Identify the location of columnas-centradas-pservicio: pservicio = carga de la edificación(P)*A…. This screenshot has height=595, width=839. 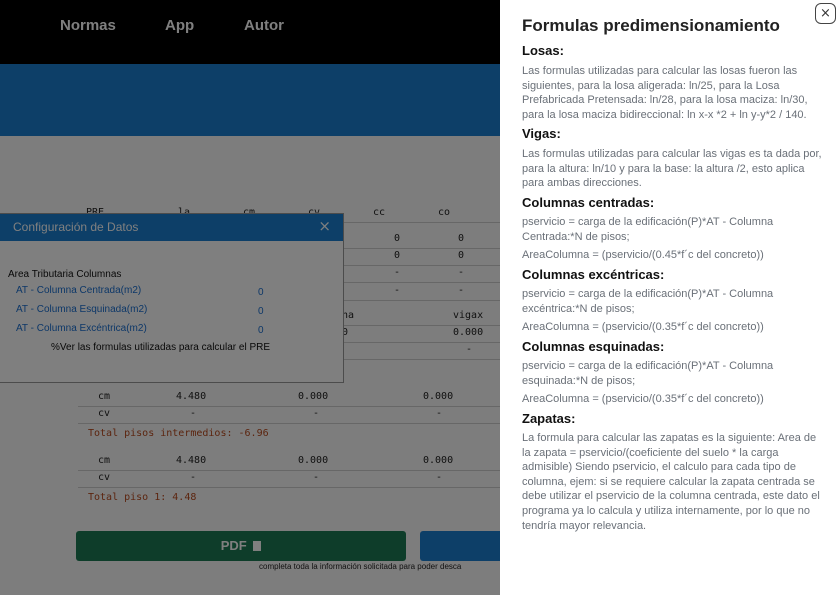
(648, 229).